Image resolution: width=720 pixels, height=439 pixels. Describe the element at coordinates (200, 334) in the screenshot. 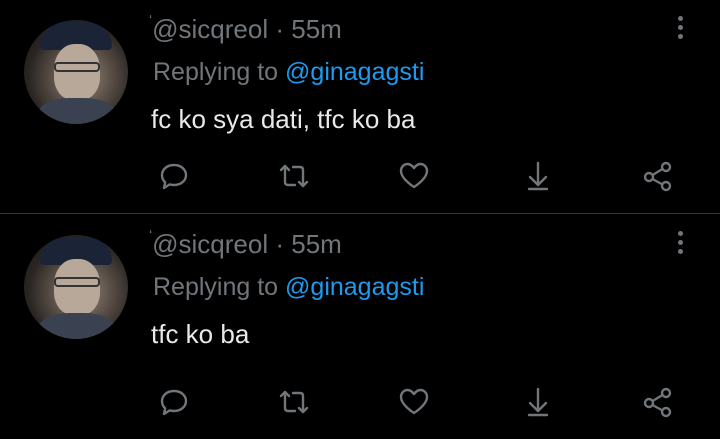

I see `tweet-text: tfc ko ba` at that location.